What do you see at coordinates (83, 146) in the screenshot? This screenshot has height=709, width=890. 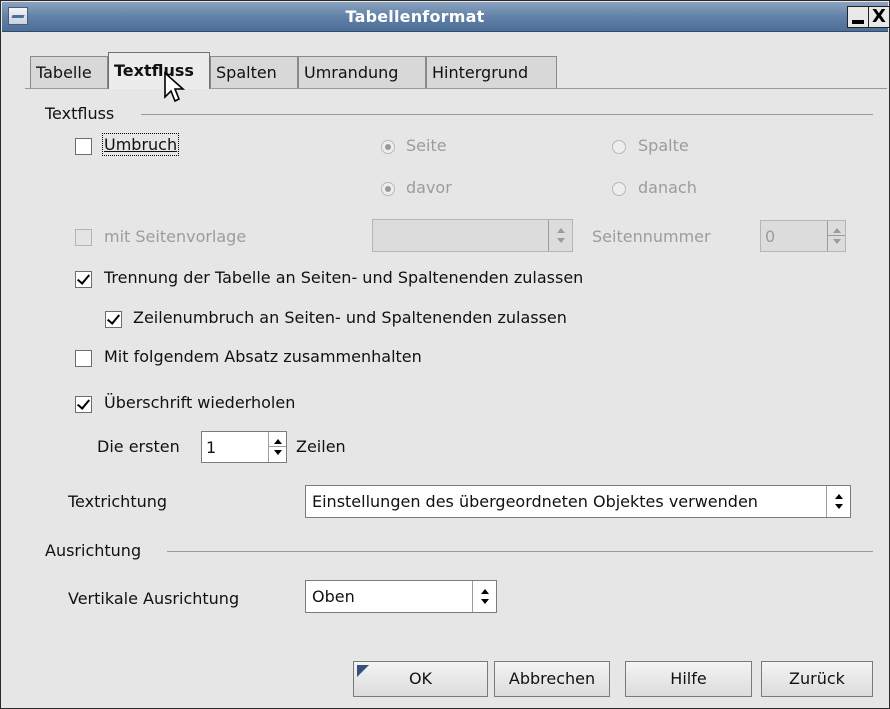 I see `umbruch-checkbox` at bounding box center [83, 146].